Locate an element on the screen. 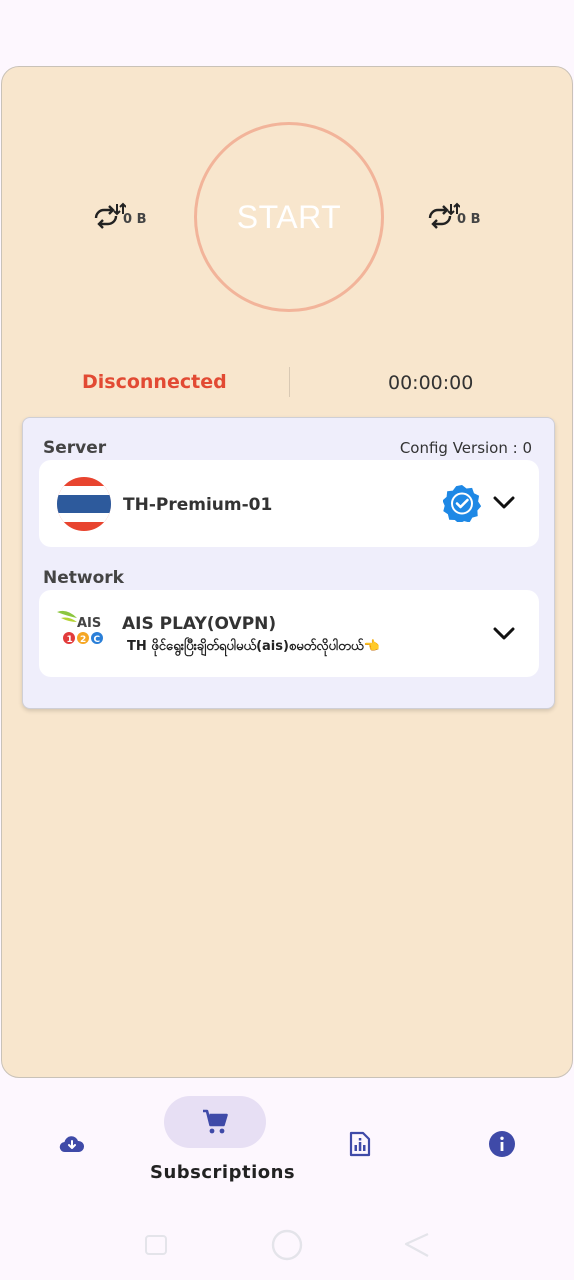  verified-badge-icon is located at coordinates (462, 503).